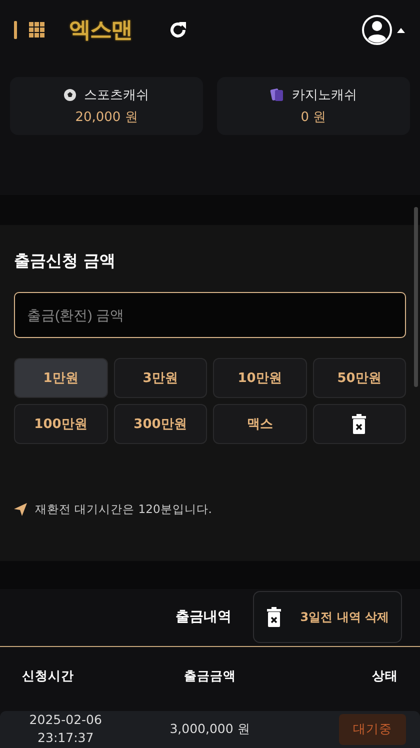  I want to click on divider-bar, so click(15, 30).